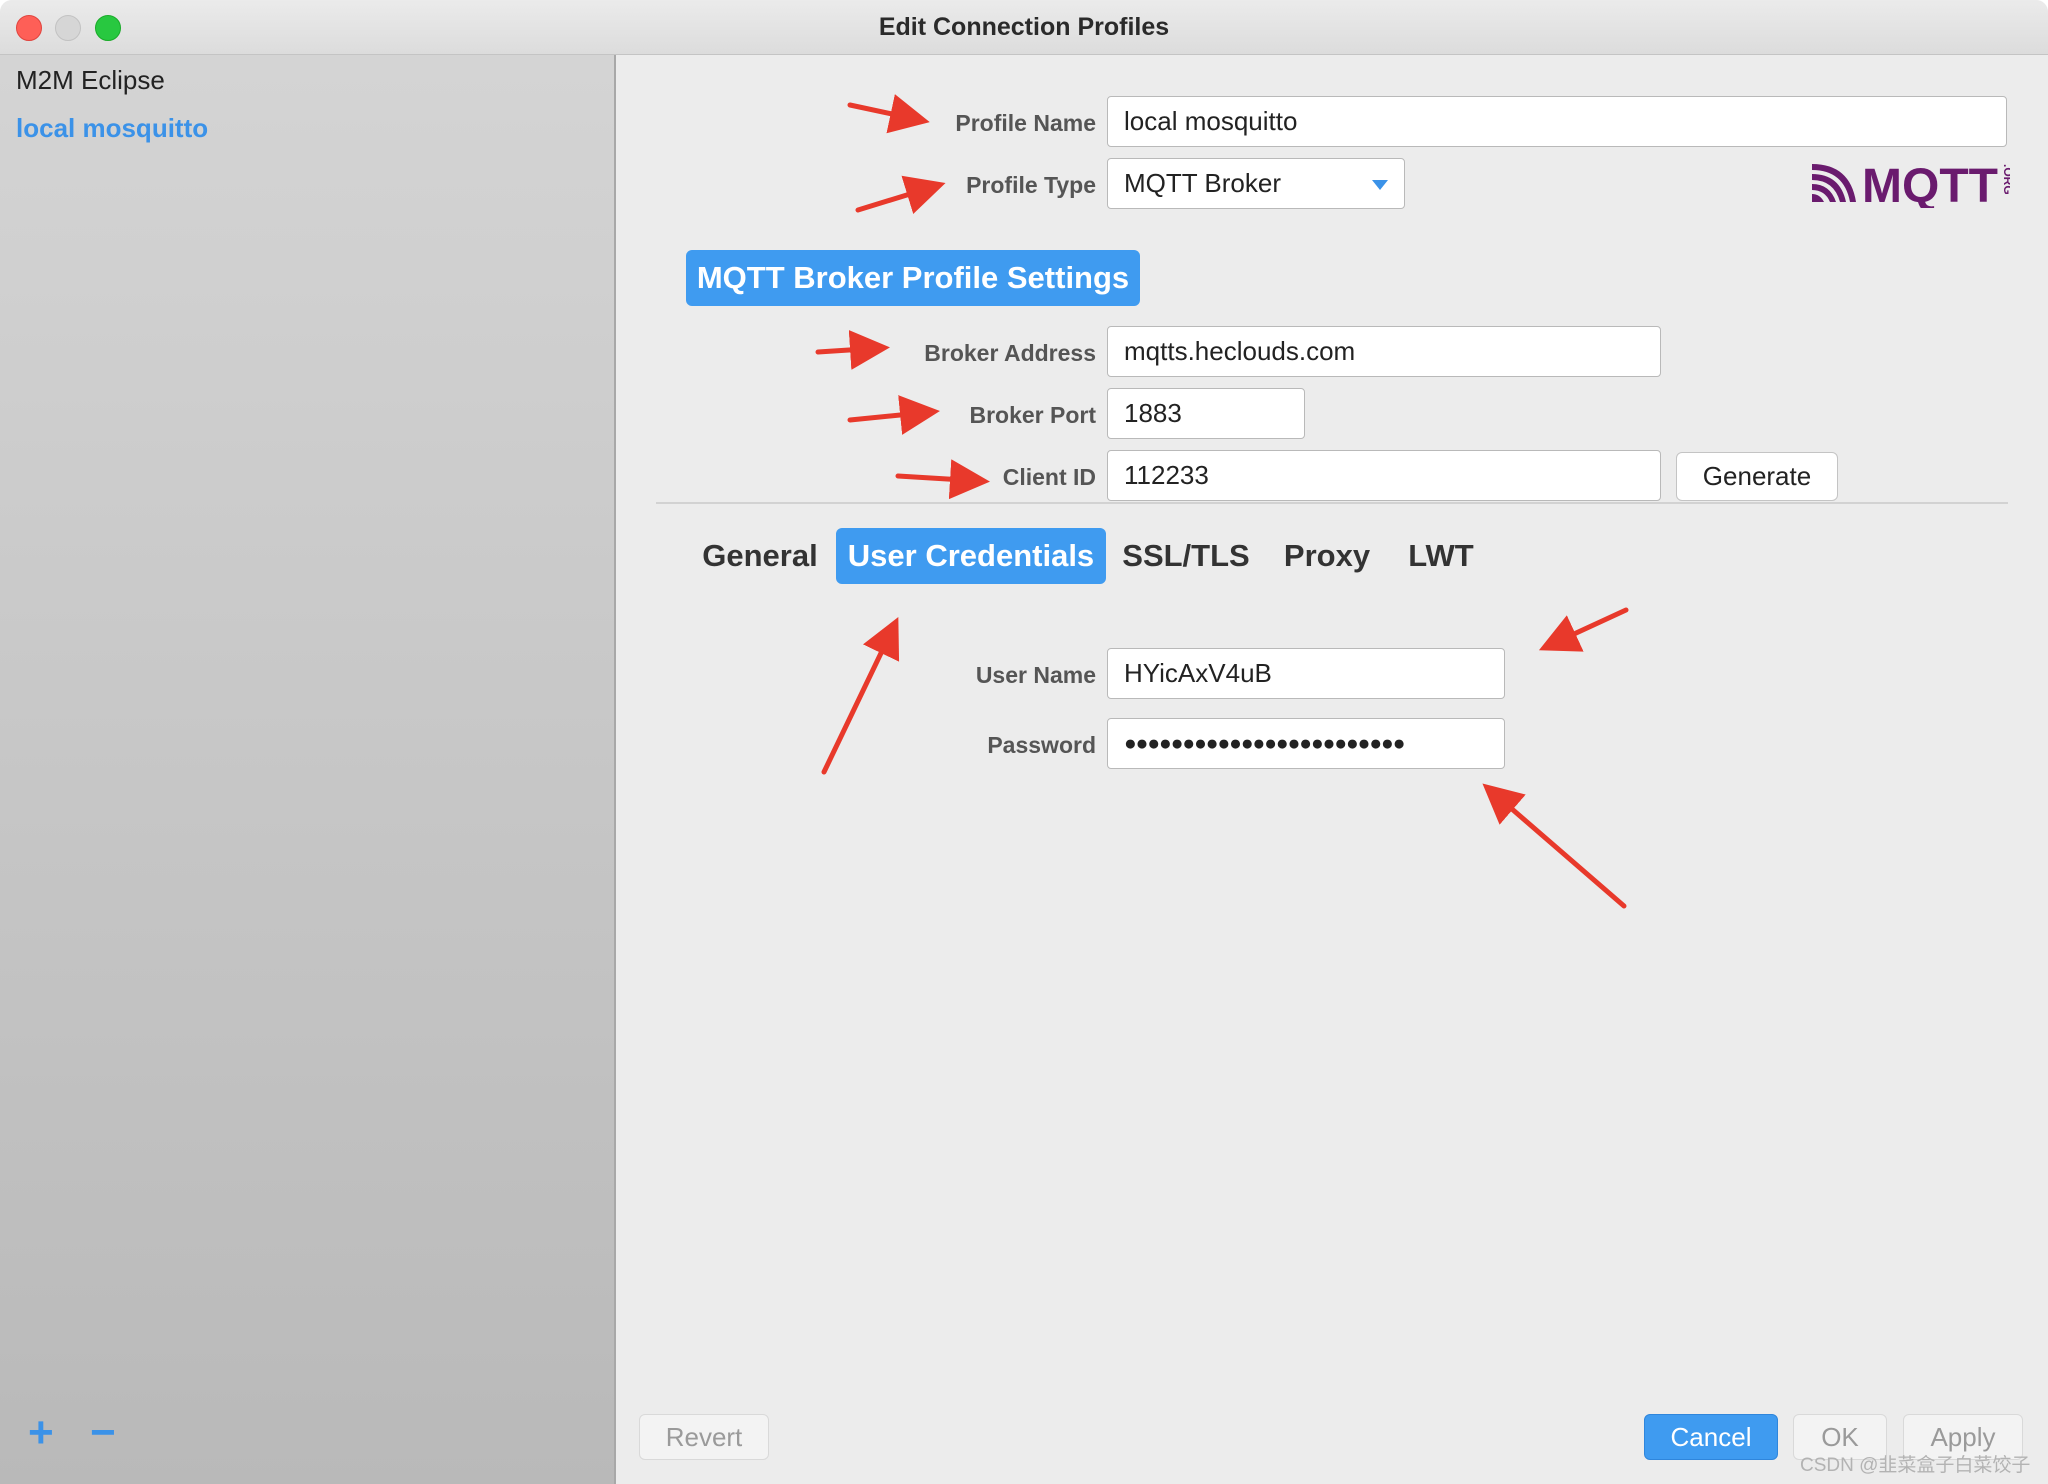 This screenshot has height=1484, width=2048. What do you see at coordinates (1332, 503) in the screenshot?
I see `section-divider` at bounding box center [1332, 503].